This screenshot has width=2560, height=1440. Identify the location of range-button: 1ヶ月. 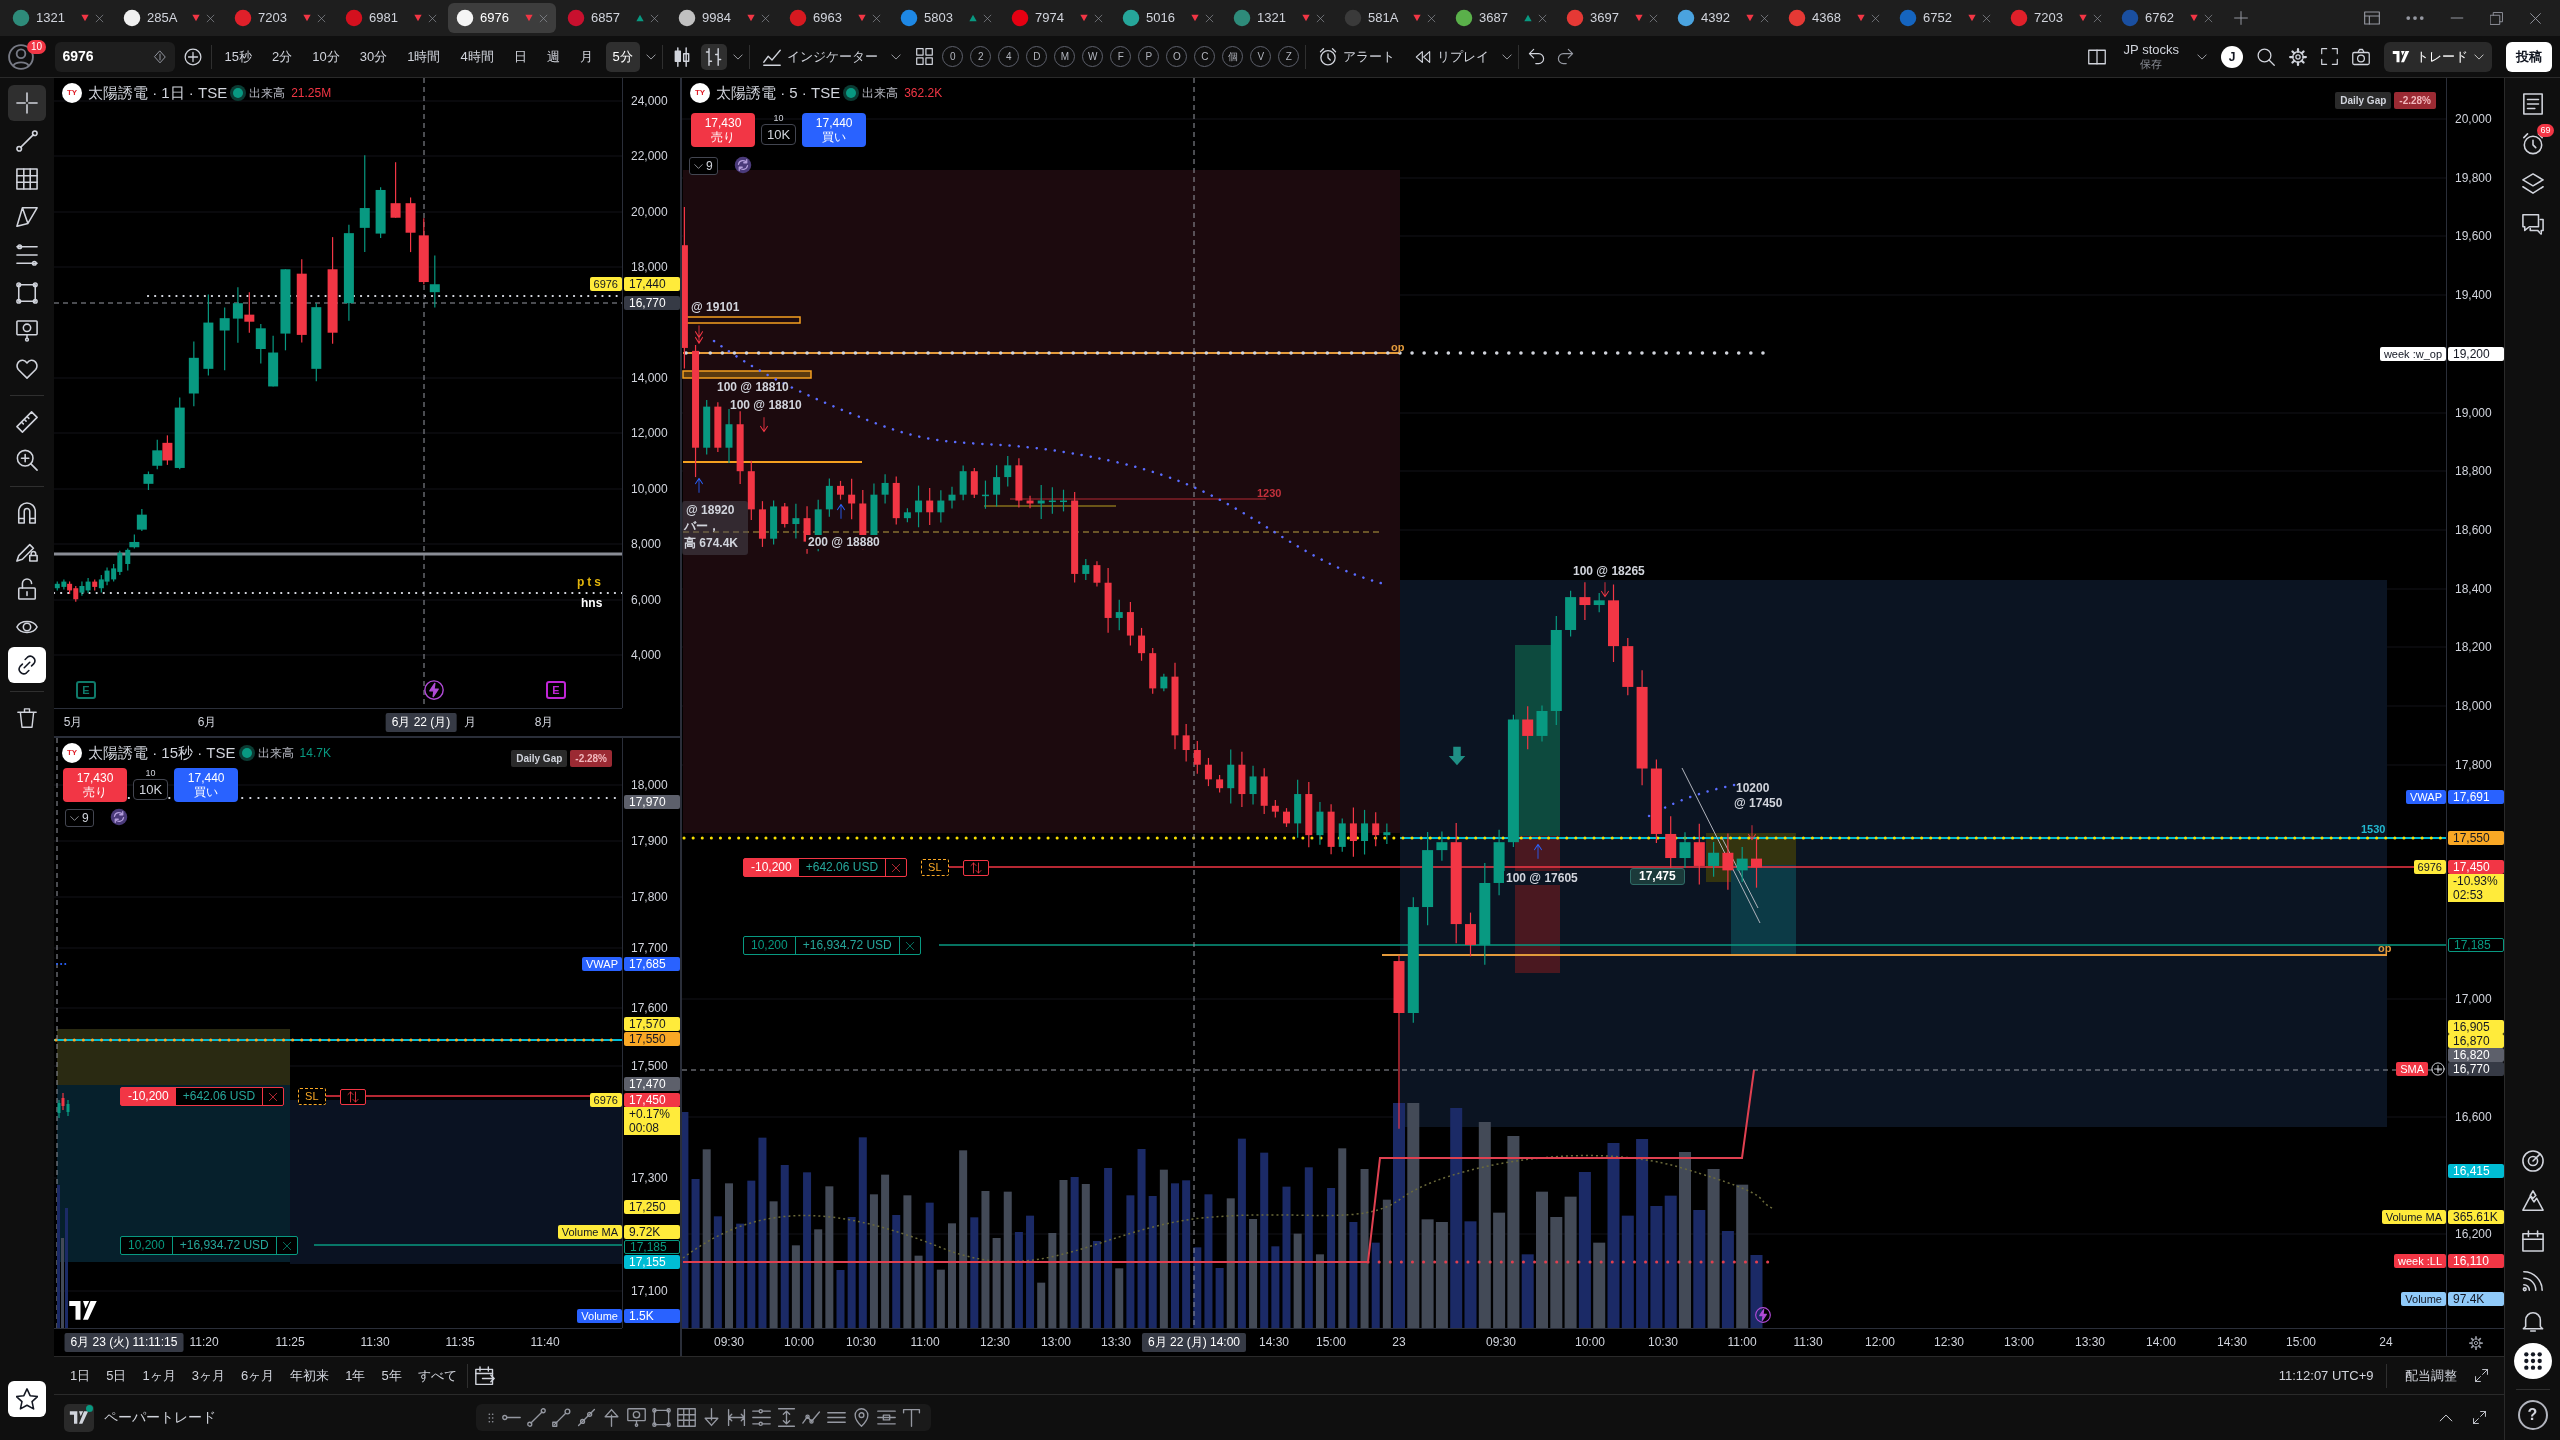
(159, 1375).